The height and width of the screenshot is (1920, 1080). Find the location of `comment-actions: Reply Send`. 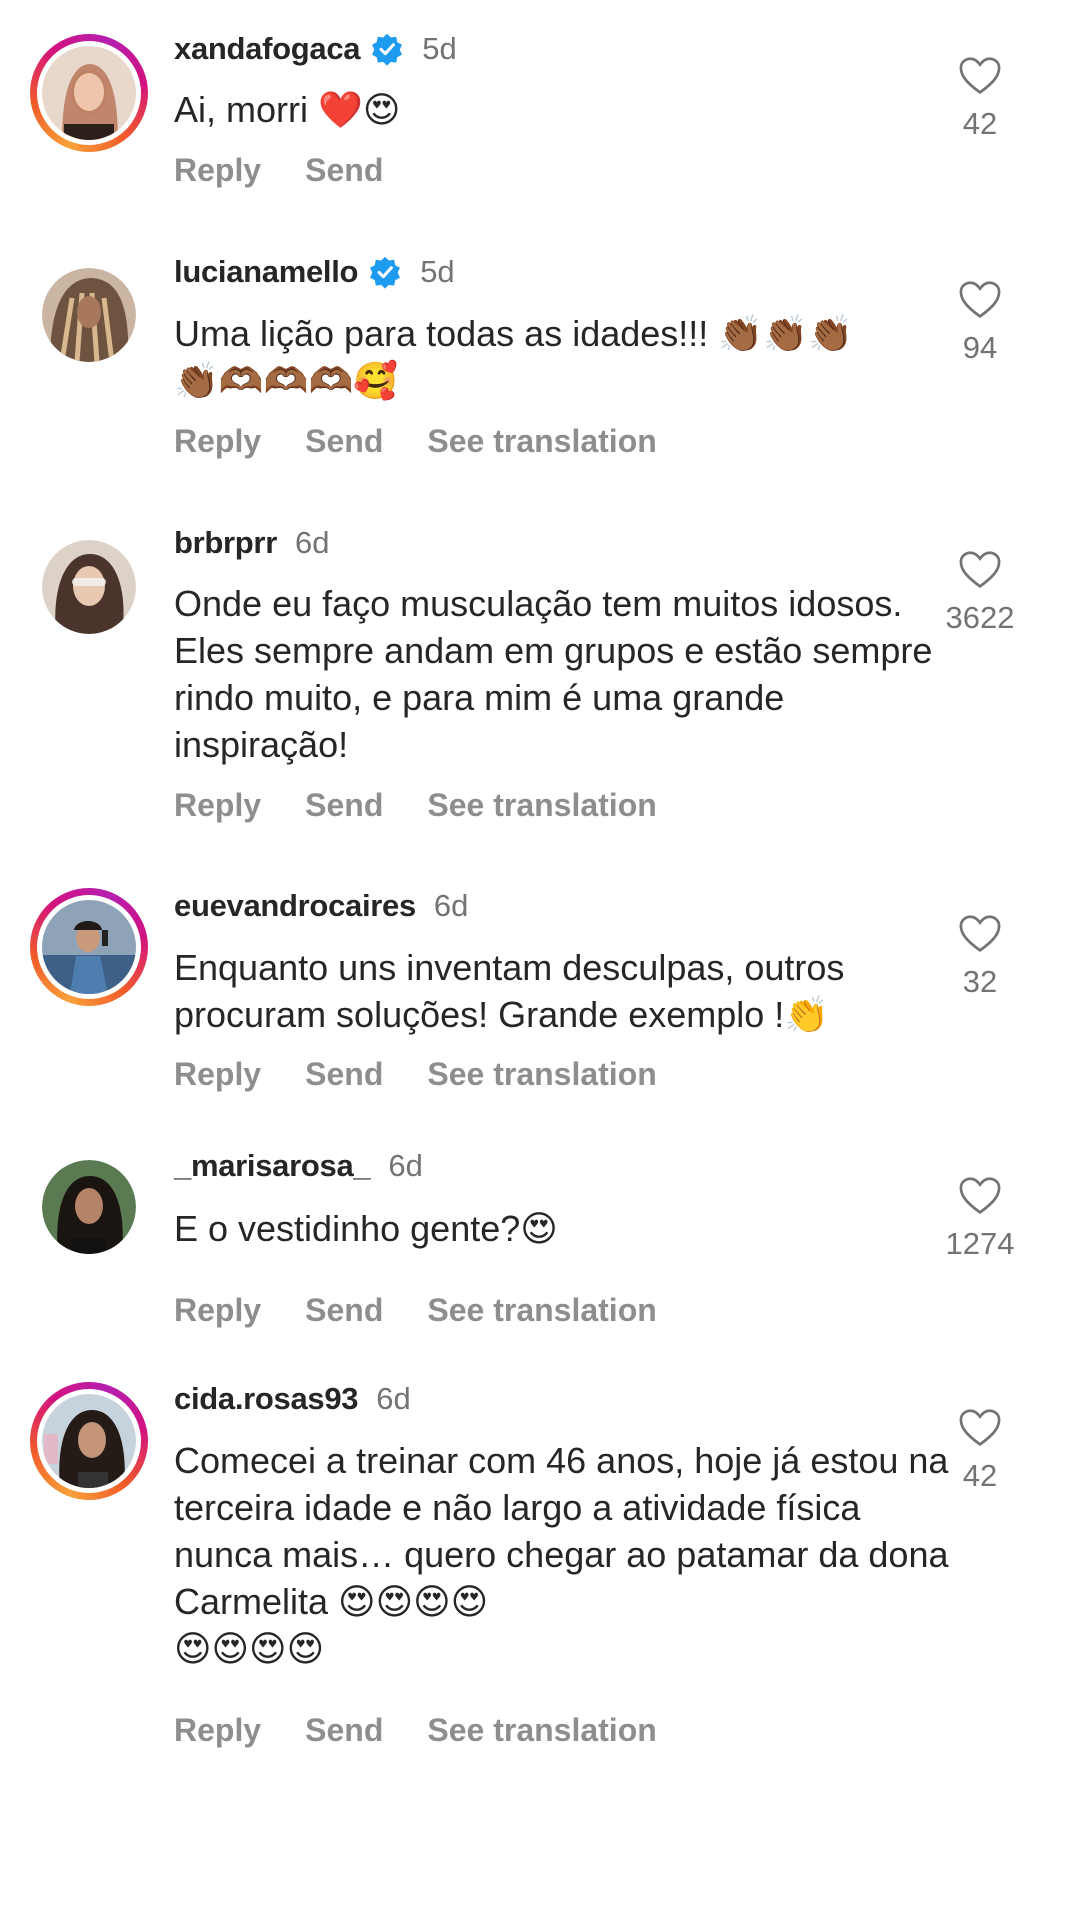

comment-actions: Reply Send is located at coordinates (300, 170).